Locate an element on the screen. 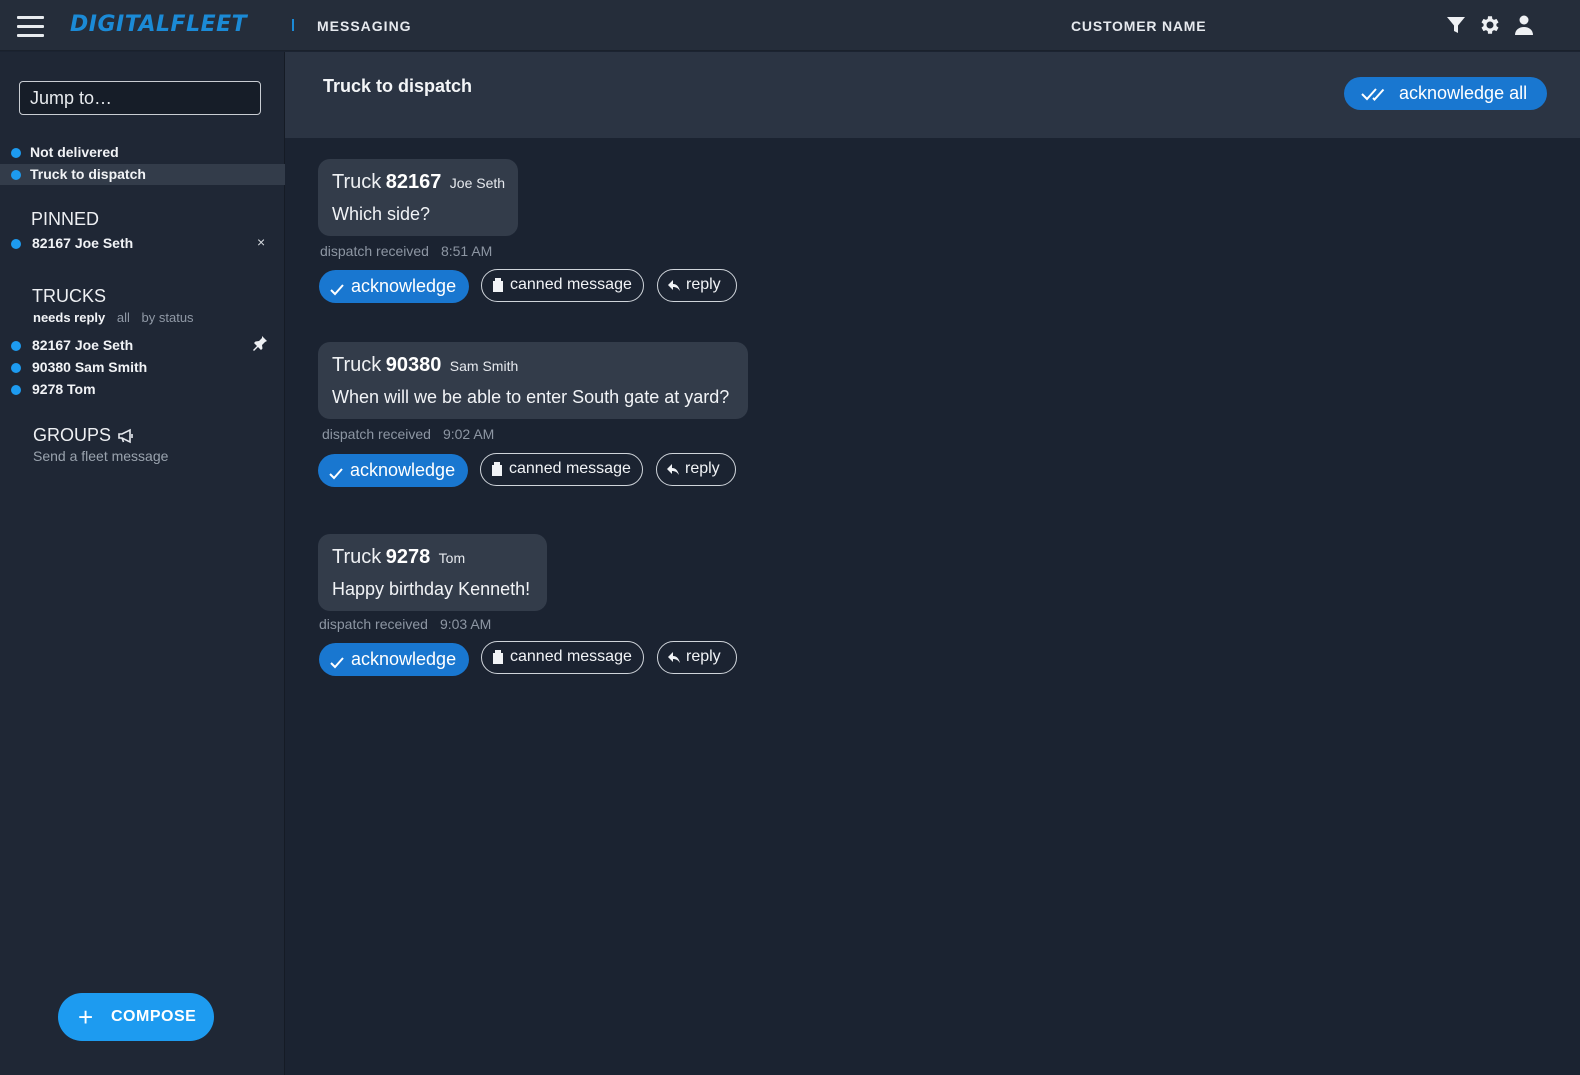  truck-item-82167: 82167 Joe Seth is located at coordinates (142, 345).